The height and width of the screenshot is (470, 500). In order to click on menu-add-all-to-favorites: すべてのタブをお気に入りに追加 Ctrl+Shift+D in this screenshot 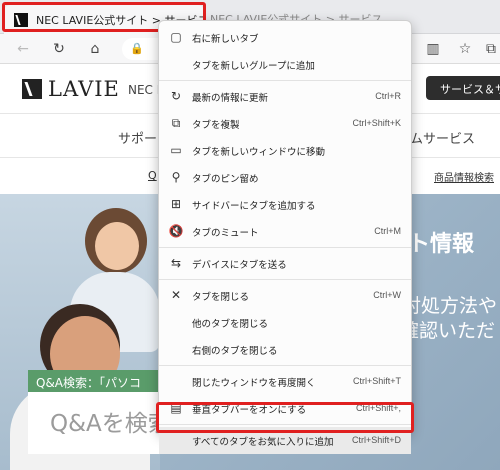, I will do `click(285, 440)`.